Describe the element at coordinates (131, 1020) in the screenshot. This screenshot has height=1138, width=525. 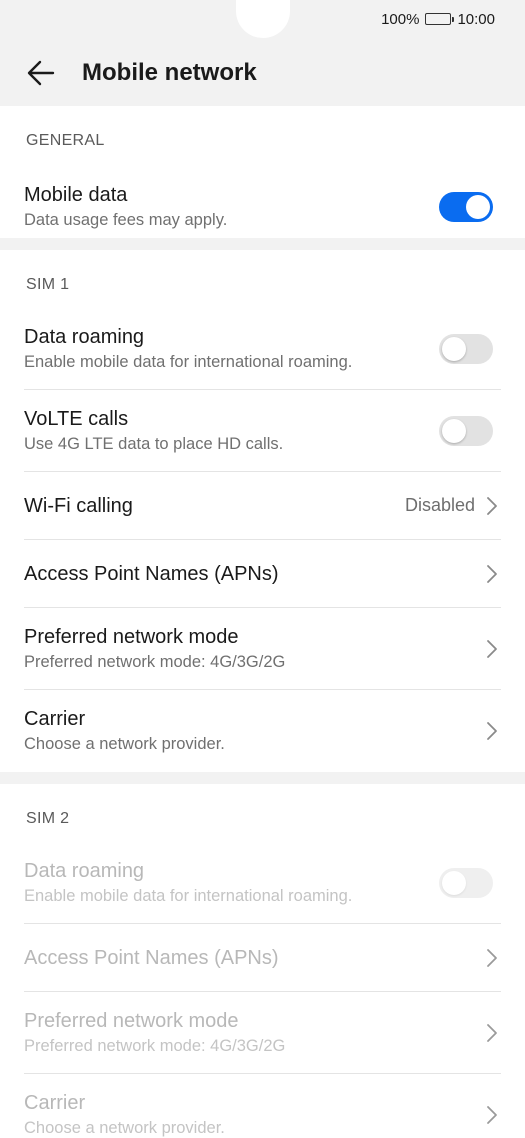
I see `sim2-network-mode-title: Preferred network mode` at that location.